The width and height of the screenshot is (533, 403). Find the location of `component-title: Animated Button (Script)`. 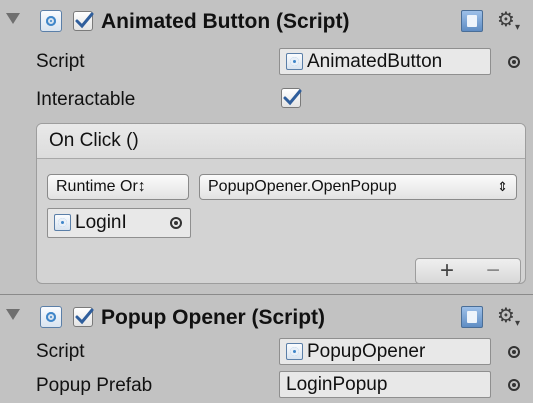

component-title: Animated Button (Script) is located at coordinates (225, 21).